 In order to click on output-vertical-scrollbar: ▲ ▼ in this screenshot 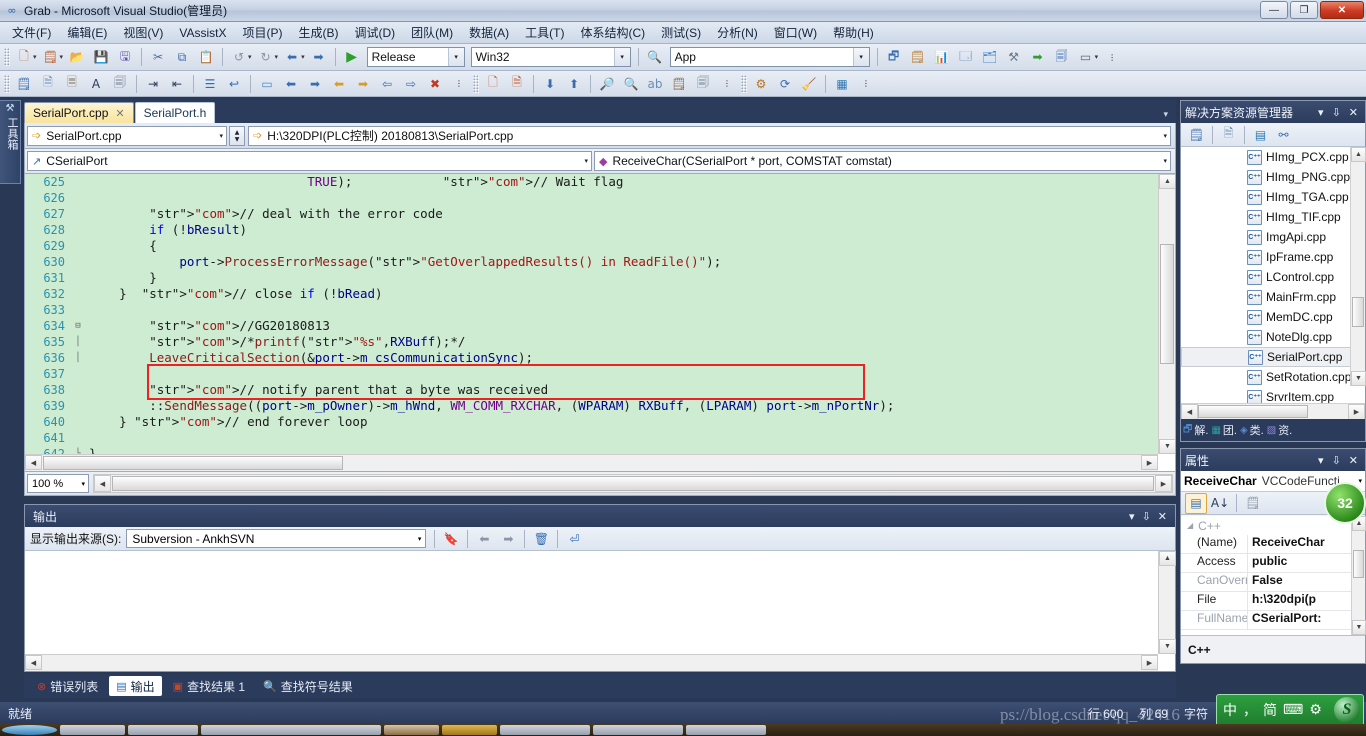, I will do `click(1167, 602)`.